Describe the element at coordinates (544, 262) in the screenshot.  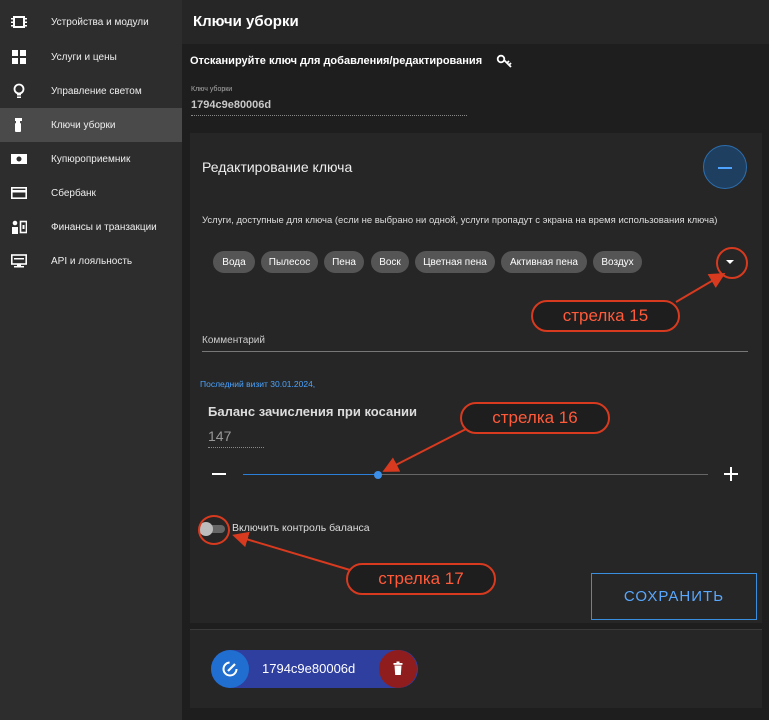
I see `service-chip-active-foam: Активная пена` at that location.